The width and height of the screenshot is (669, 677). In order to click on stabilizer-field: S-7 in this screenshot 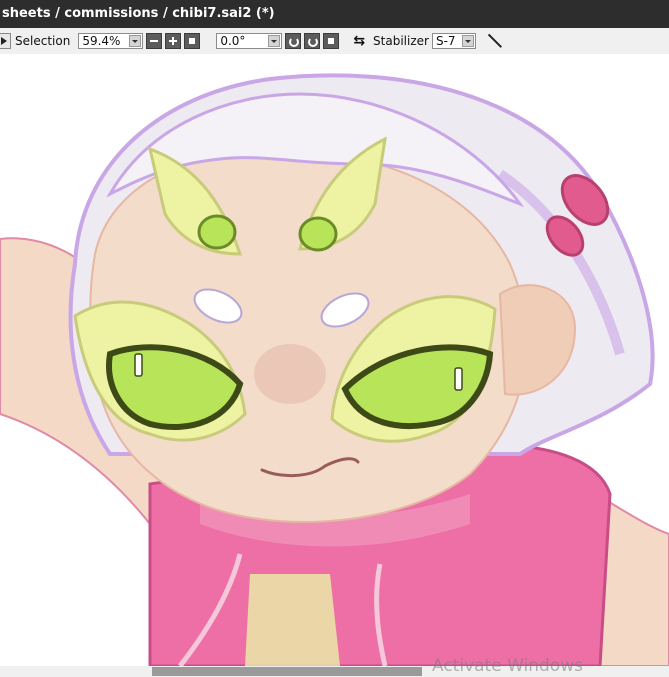, I will do `click(453, 41)`.